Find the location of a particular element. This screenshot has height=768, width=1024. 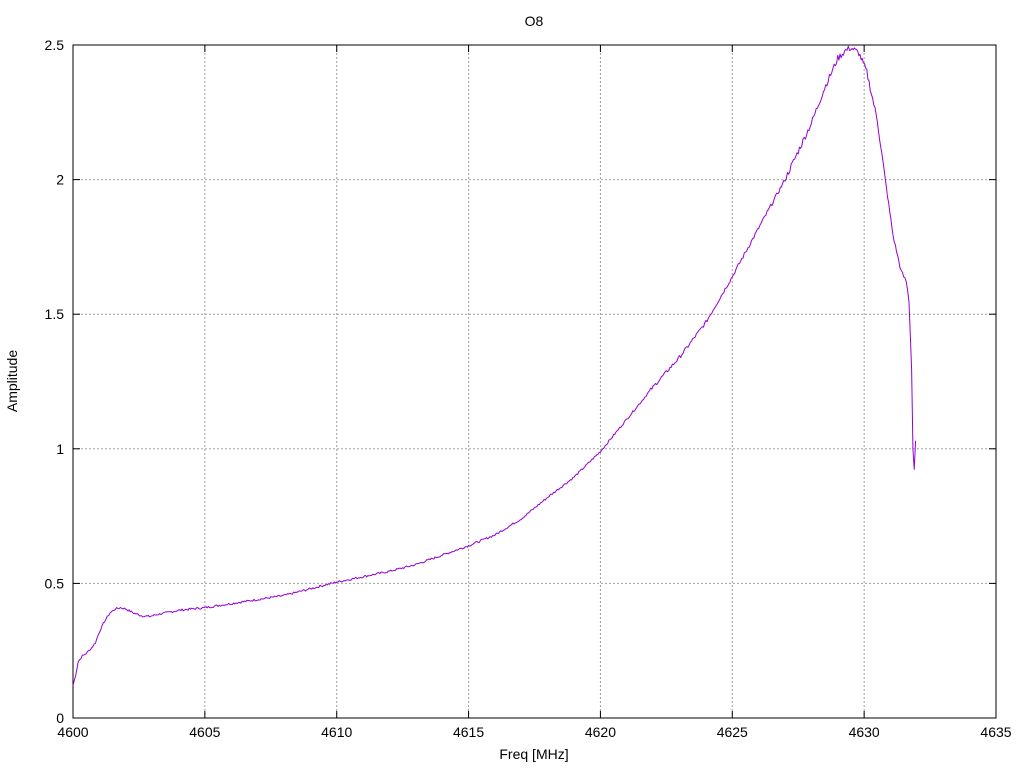

y-tick-label: 0 is located at coordinates (60, 718).